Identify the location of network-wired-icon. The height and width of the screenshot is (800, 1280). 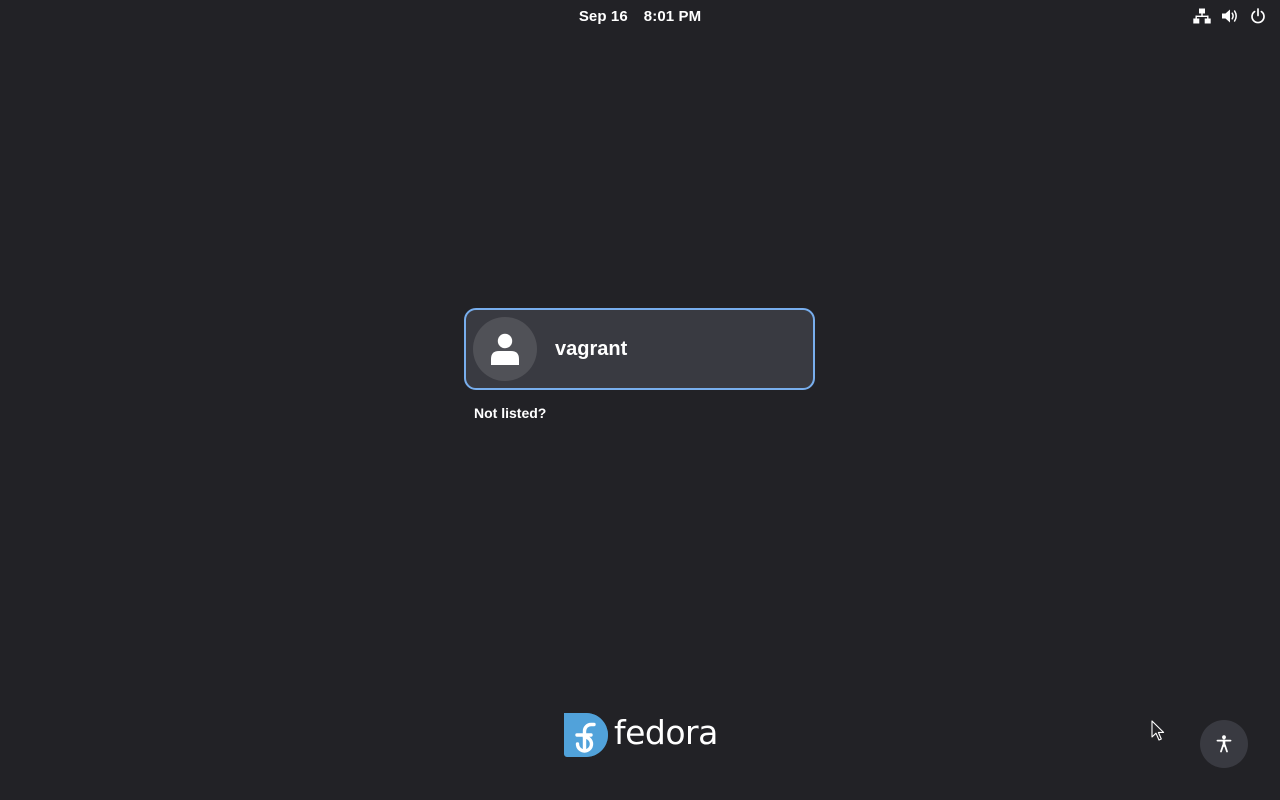
(1202, 16).